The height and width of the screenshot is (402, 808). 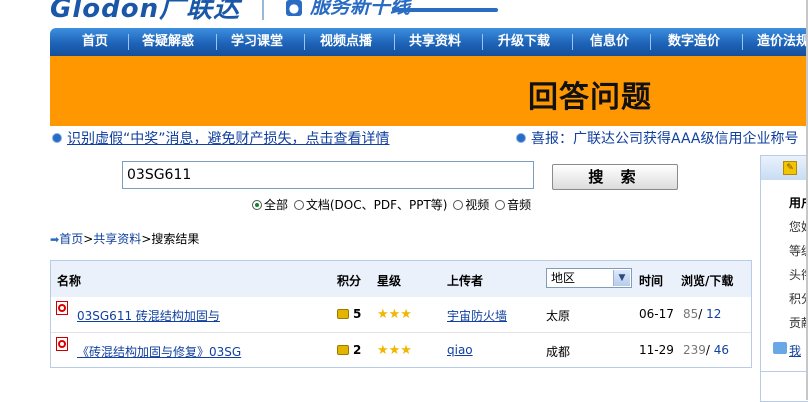 What do you see at coordinates (651, 281) in the screenshot?
I see `header-time: 时间` at bounding box center [651, 281].